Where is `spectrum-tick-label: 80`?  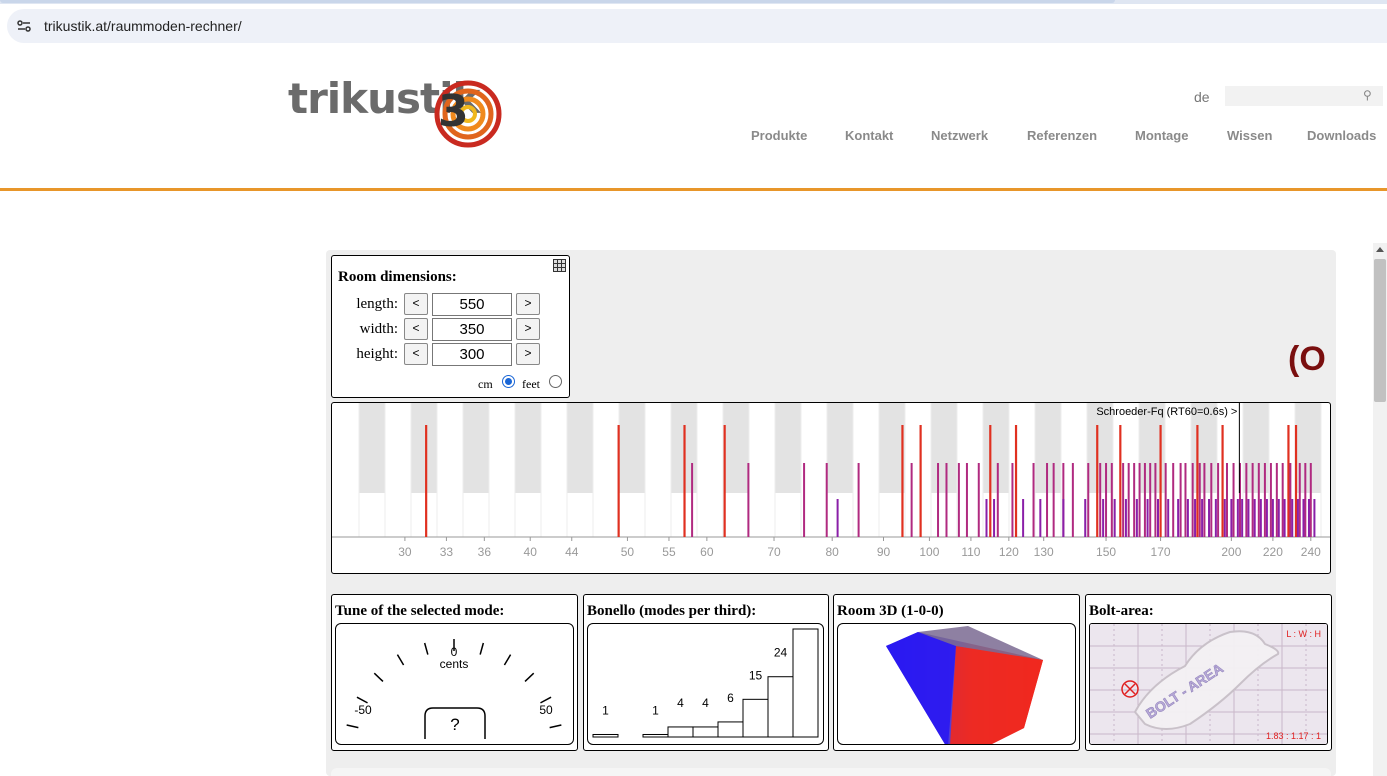 spectrum-tick-label: 80 is located at coordinates (833, 552).